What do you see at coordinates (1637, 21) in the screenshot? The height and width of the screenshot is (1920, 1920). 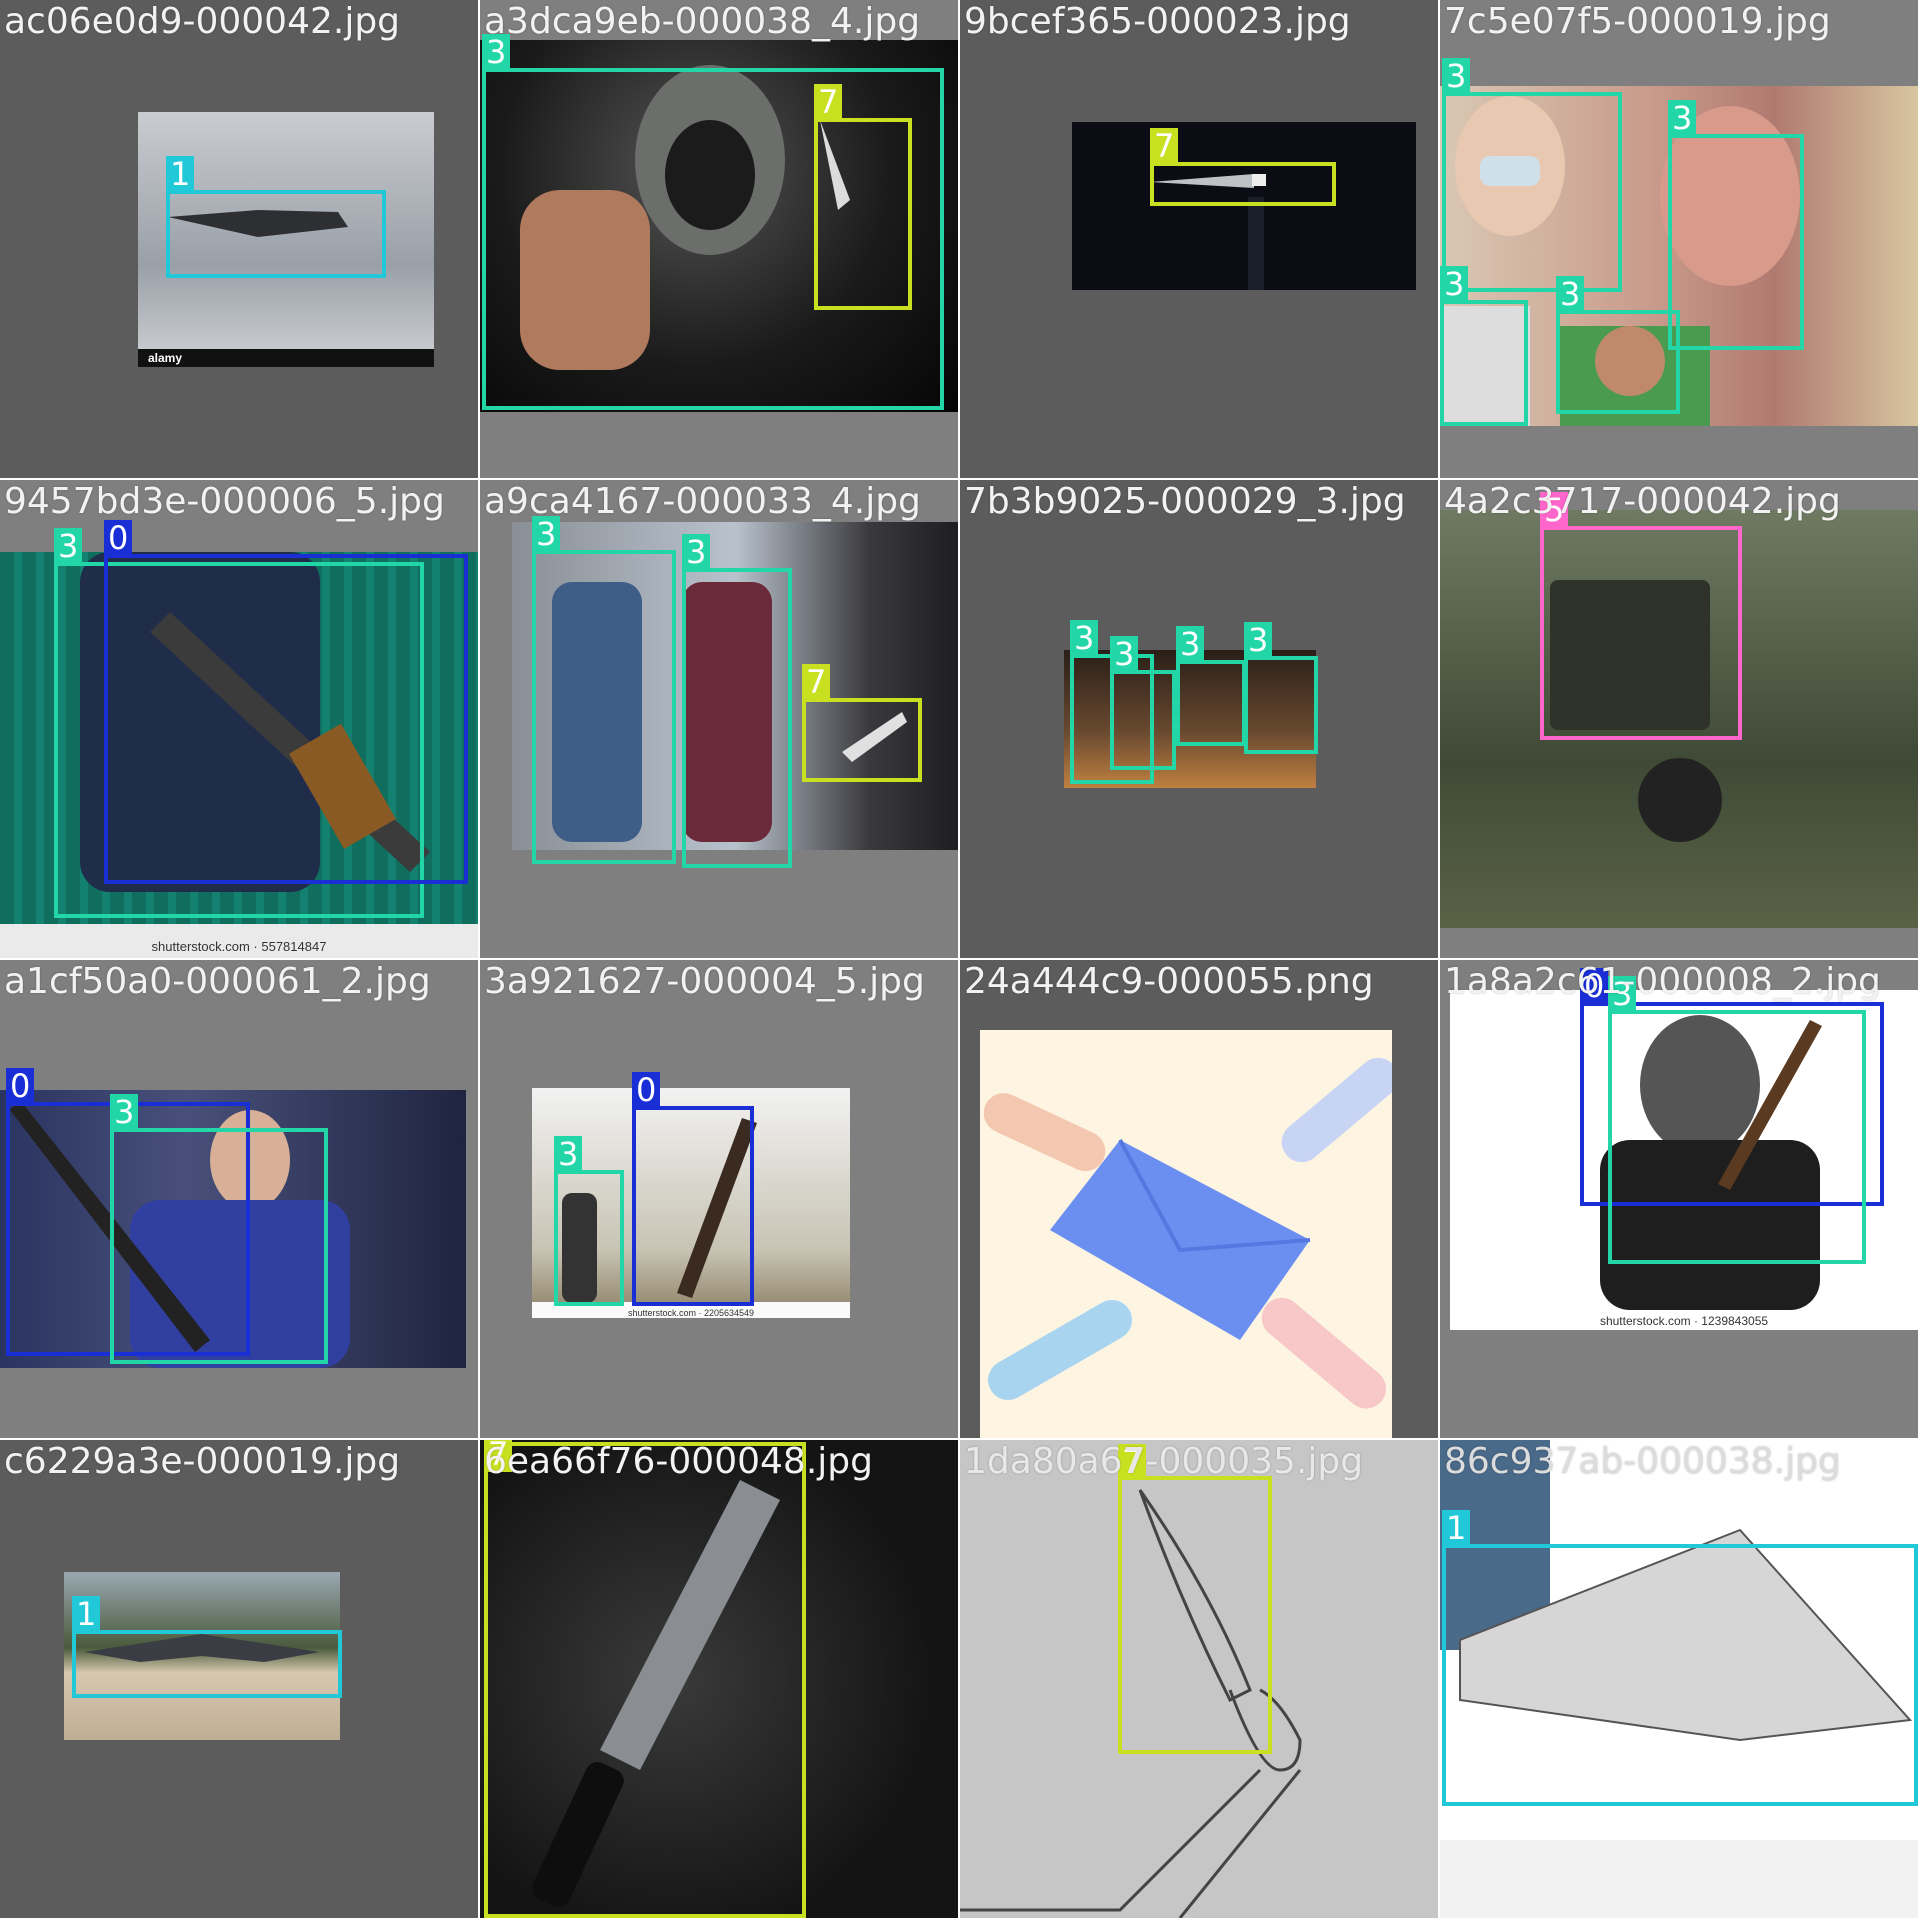 I see `tile-filename: 7c5e07f5-000019.jpg` at bounding box center [1637, 21].